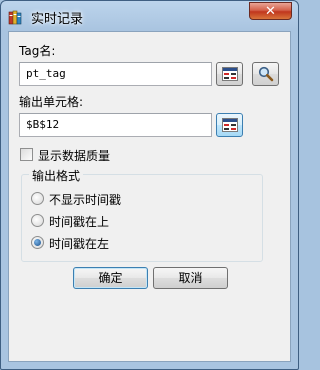 The height and width of the screenshot is (370, 320). Describe the element at coordinates (110, 278) in the screenshot. I see `ok-button: 确定` at that location.